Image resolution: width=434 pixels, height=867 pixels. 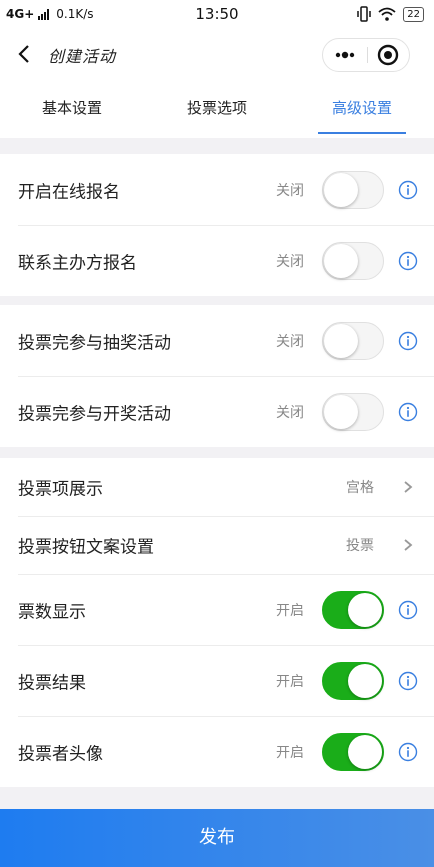 I want to click on chevron-left-icon, so click(x=25, y=54).